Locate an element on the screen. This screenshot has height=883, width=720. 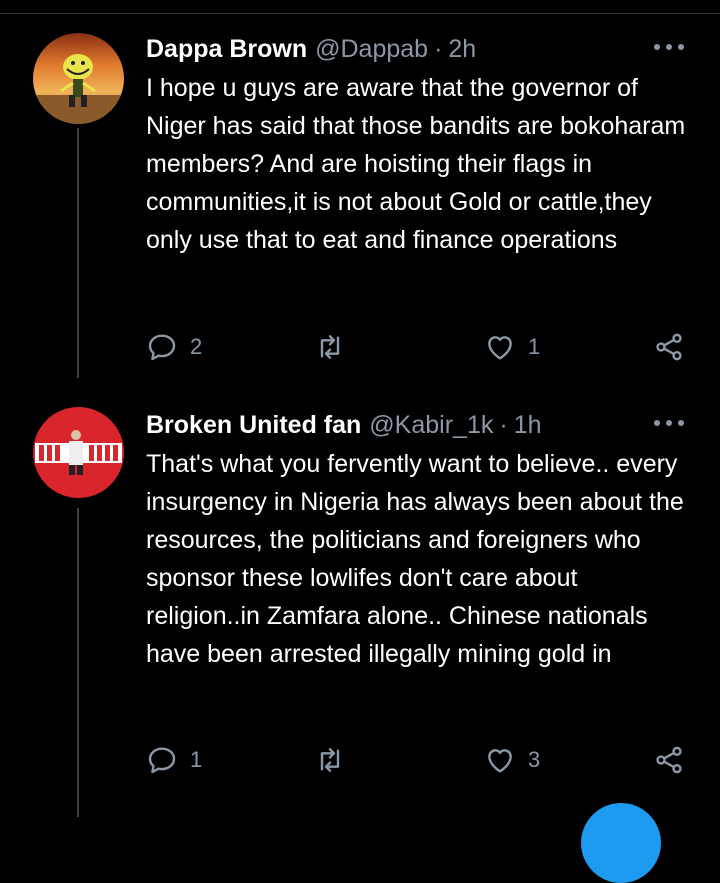
author-name: Dappa Brown is located at coordinates (226, 49).